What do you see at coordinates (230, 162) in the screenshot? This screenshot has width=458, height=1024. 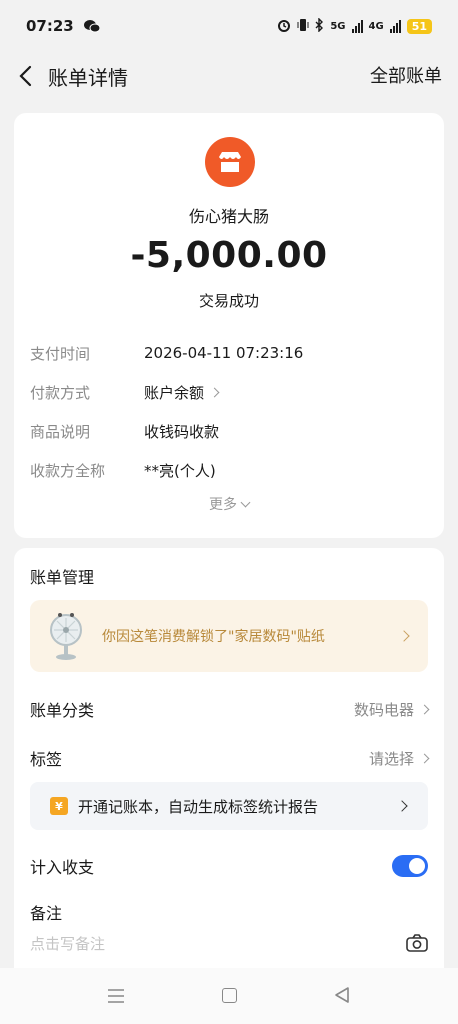 I see `store-icon` at bounding box center [230, 162].